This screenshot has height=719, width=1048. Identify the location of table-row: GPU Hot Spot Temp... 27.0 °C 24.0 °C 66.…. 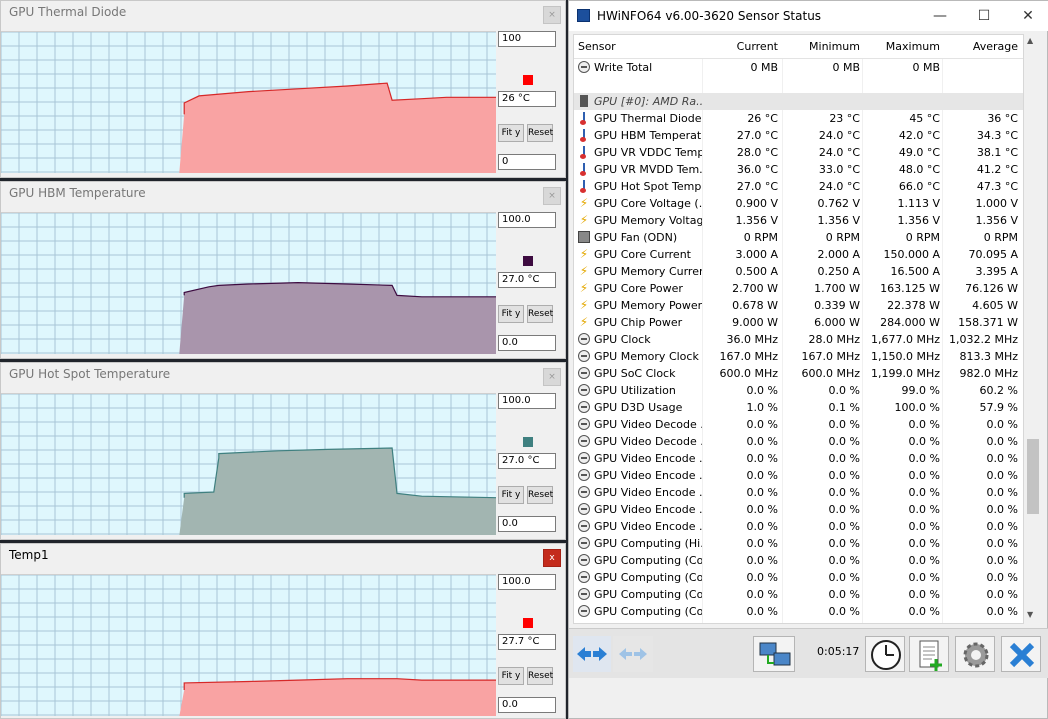
(798, 186).